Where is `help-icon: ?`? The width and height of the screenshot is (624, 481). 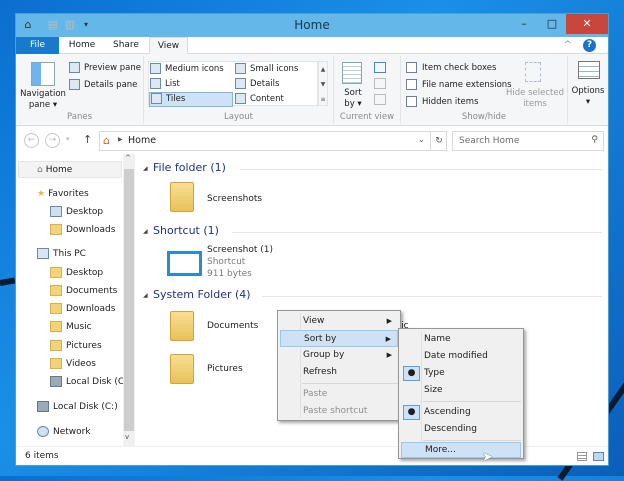
help-icon: ? is located at coordinates (589, 45).